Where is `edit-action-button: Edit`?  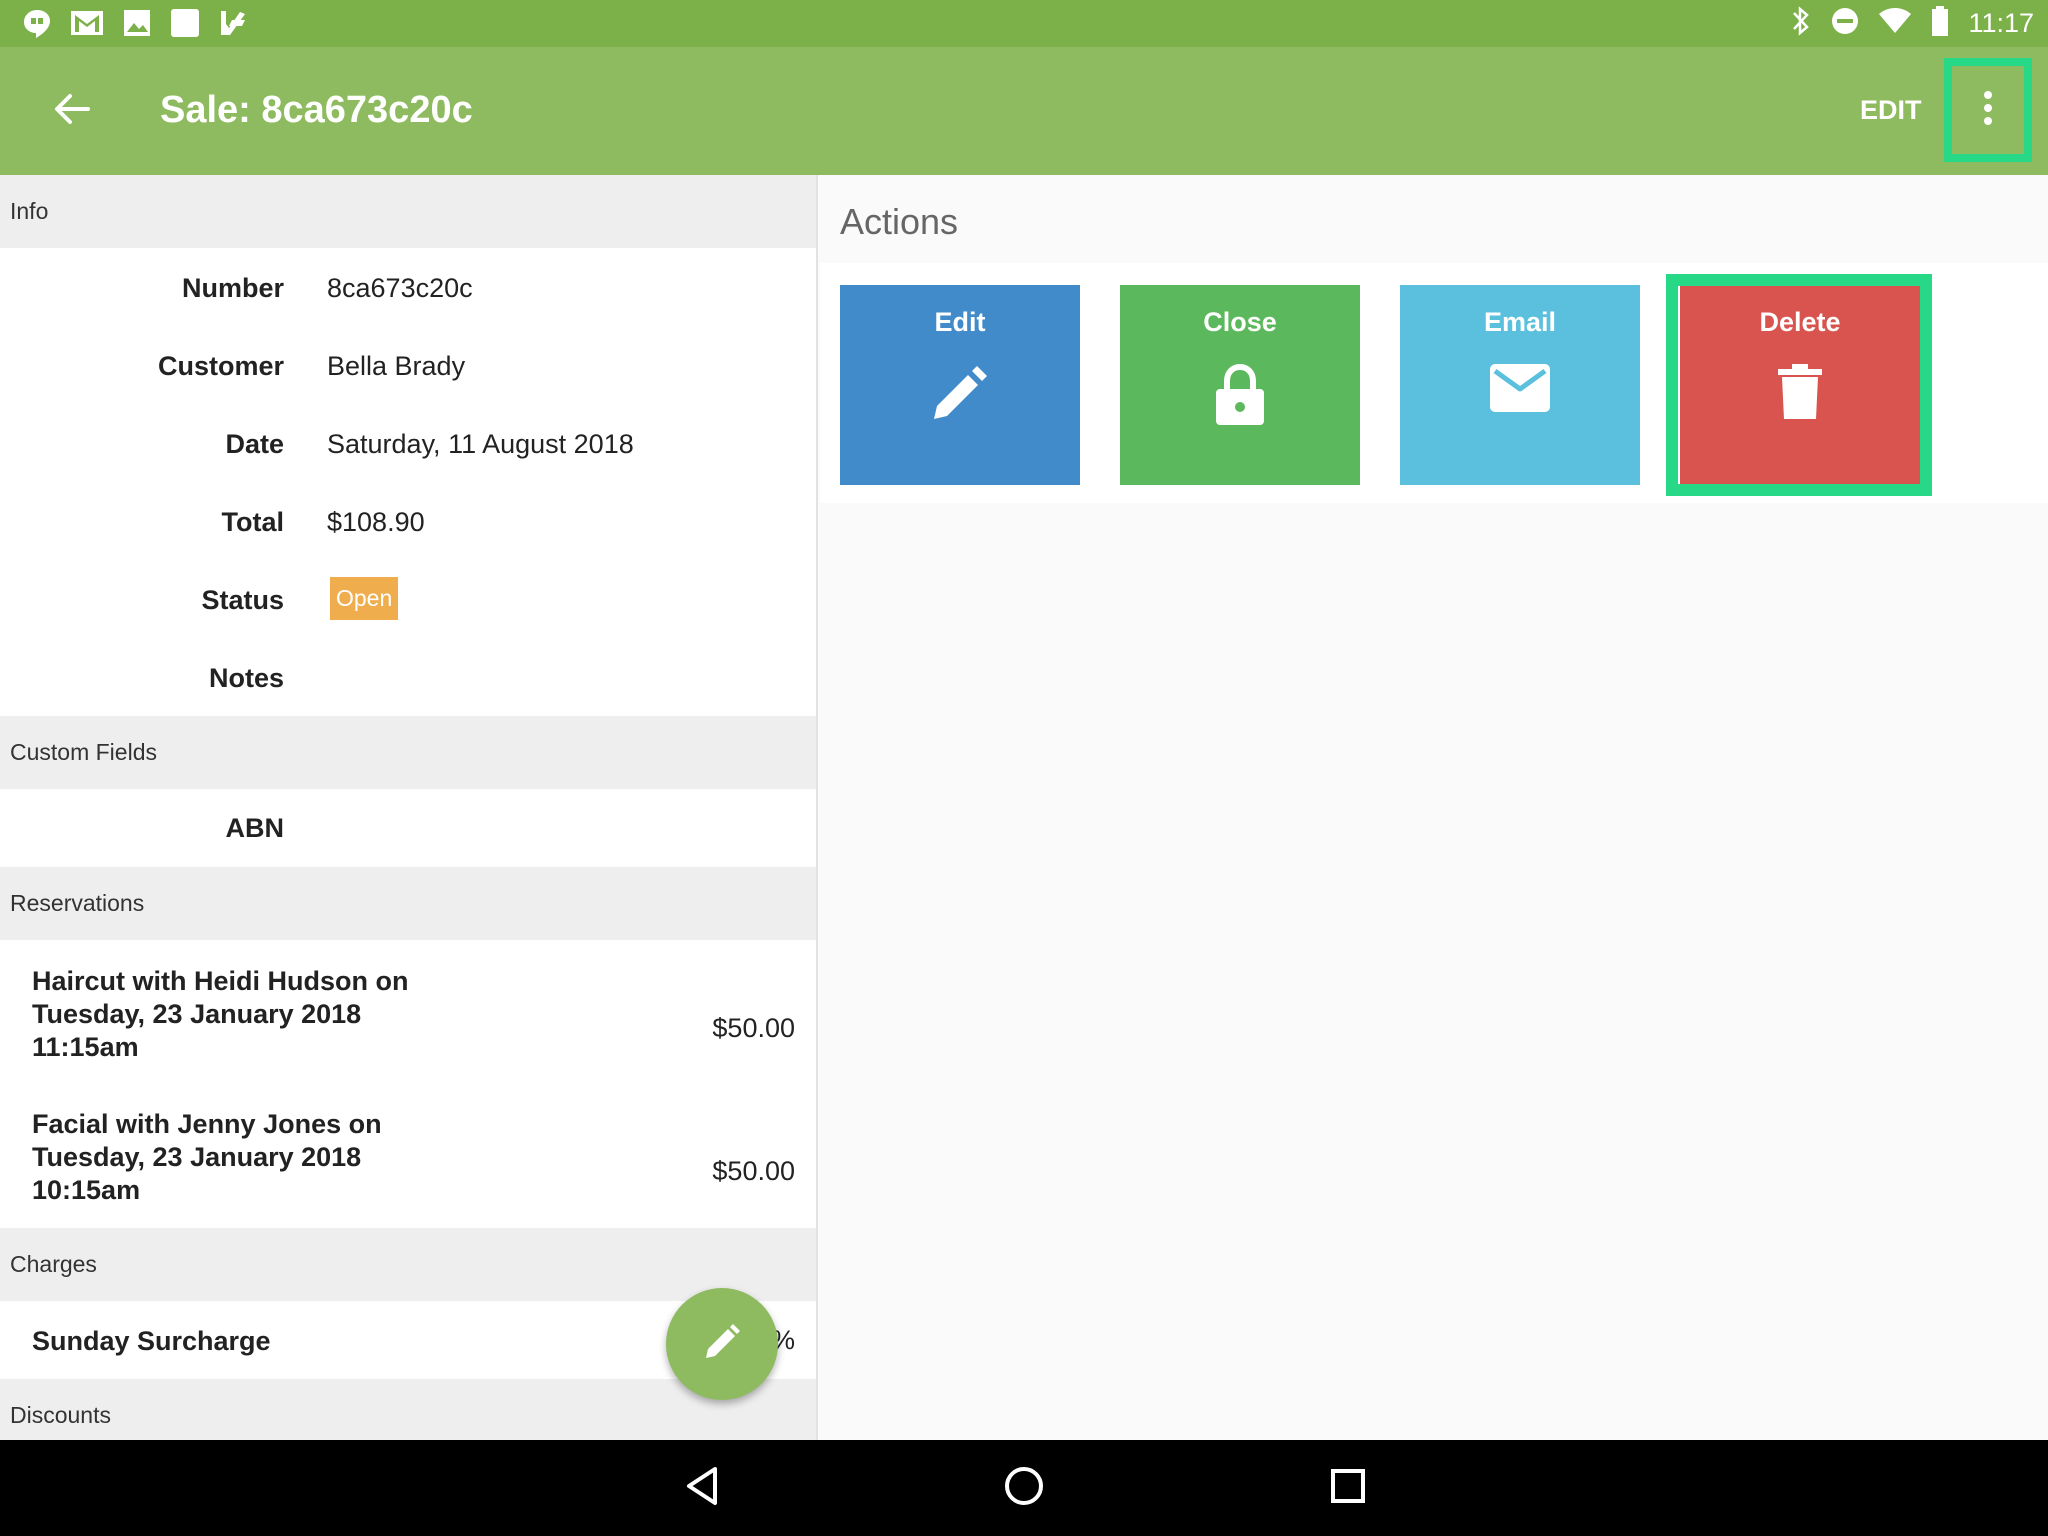
edit-action-button: Edit is located at coordinates (960, 385).